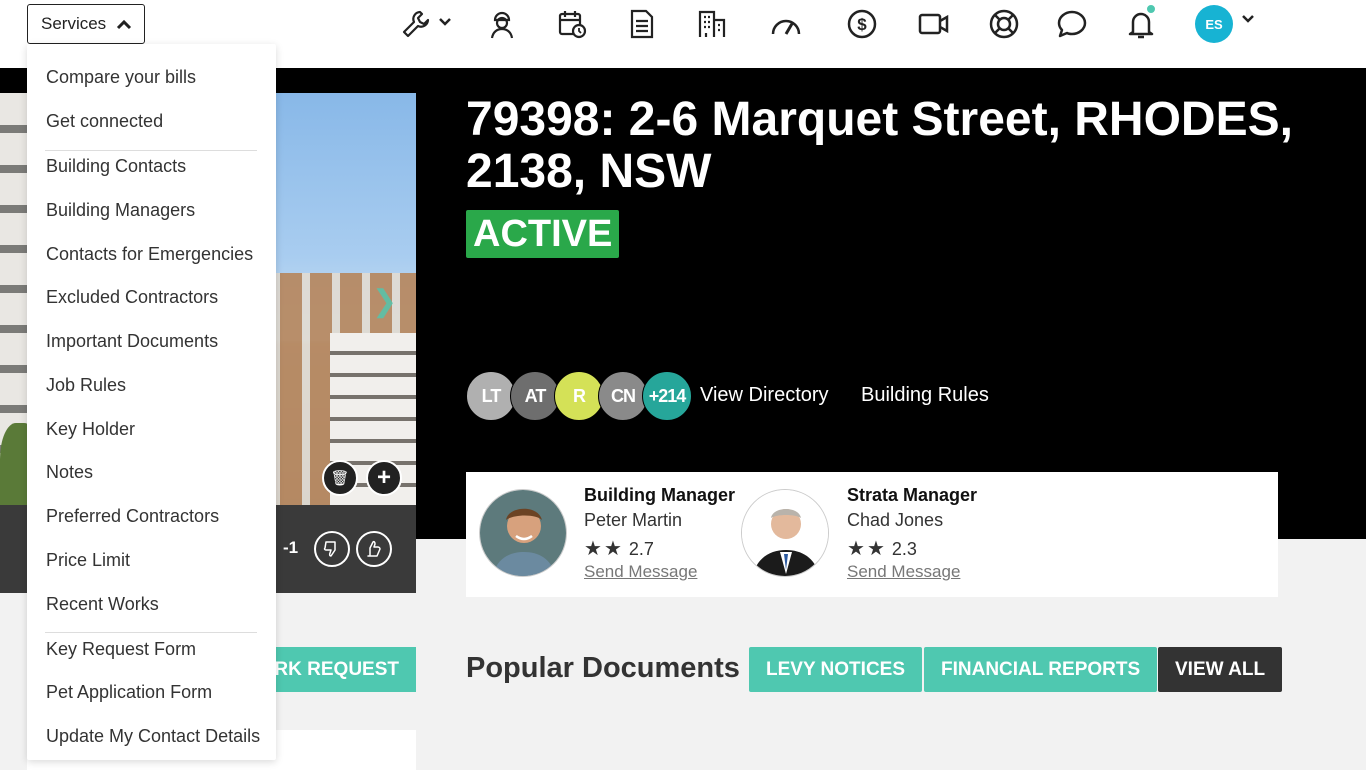 The height and width of the screenshot is (770, 1366). I want to click on avatar-initials: CN, so click(623, 395).